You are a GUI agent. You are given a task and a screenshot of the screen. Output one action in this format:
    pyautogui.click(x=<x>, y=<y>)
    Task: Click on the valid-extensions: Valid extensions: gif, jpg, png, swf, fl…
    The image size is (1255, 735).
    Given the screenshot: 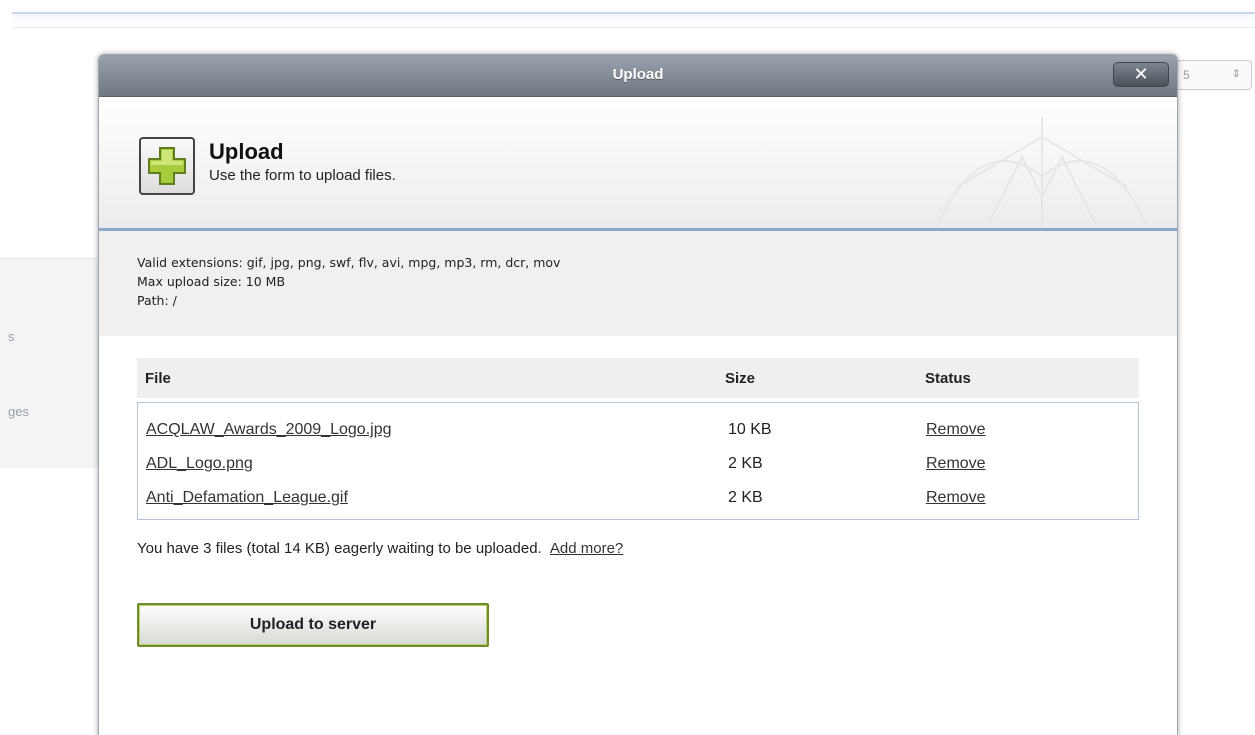 What is the action you would take?
    pyautogui.click(x=349, y=262)
    